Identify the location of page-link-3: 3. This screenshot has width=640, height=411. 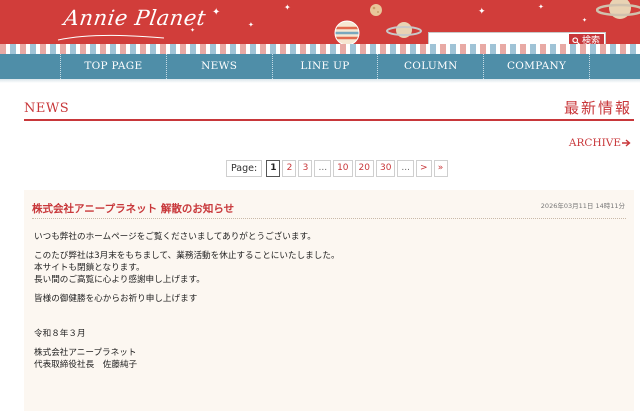
(305, 168).